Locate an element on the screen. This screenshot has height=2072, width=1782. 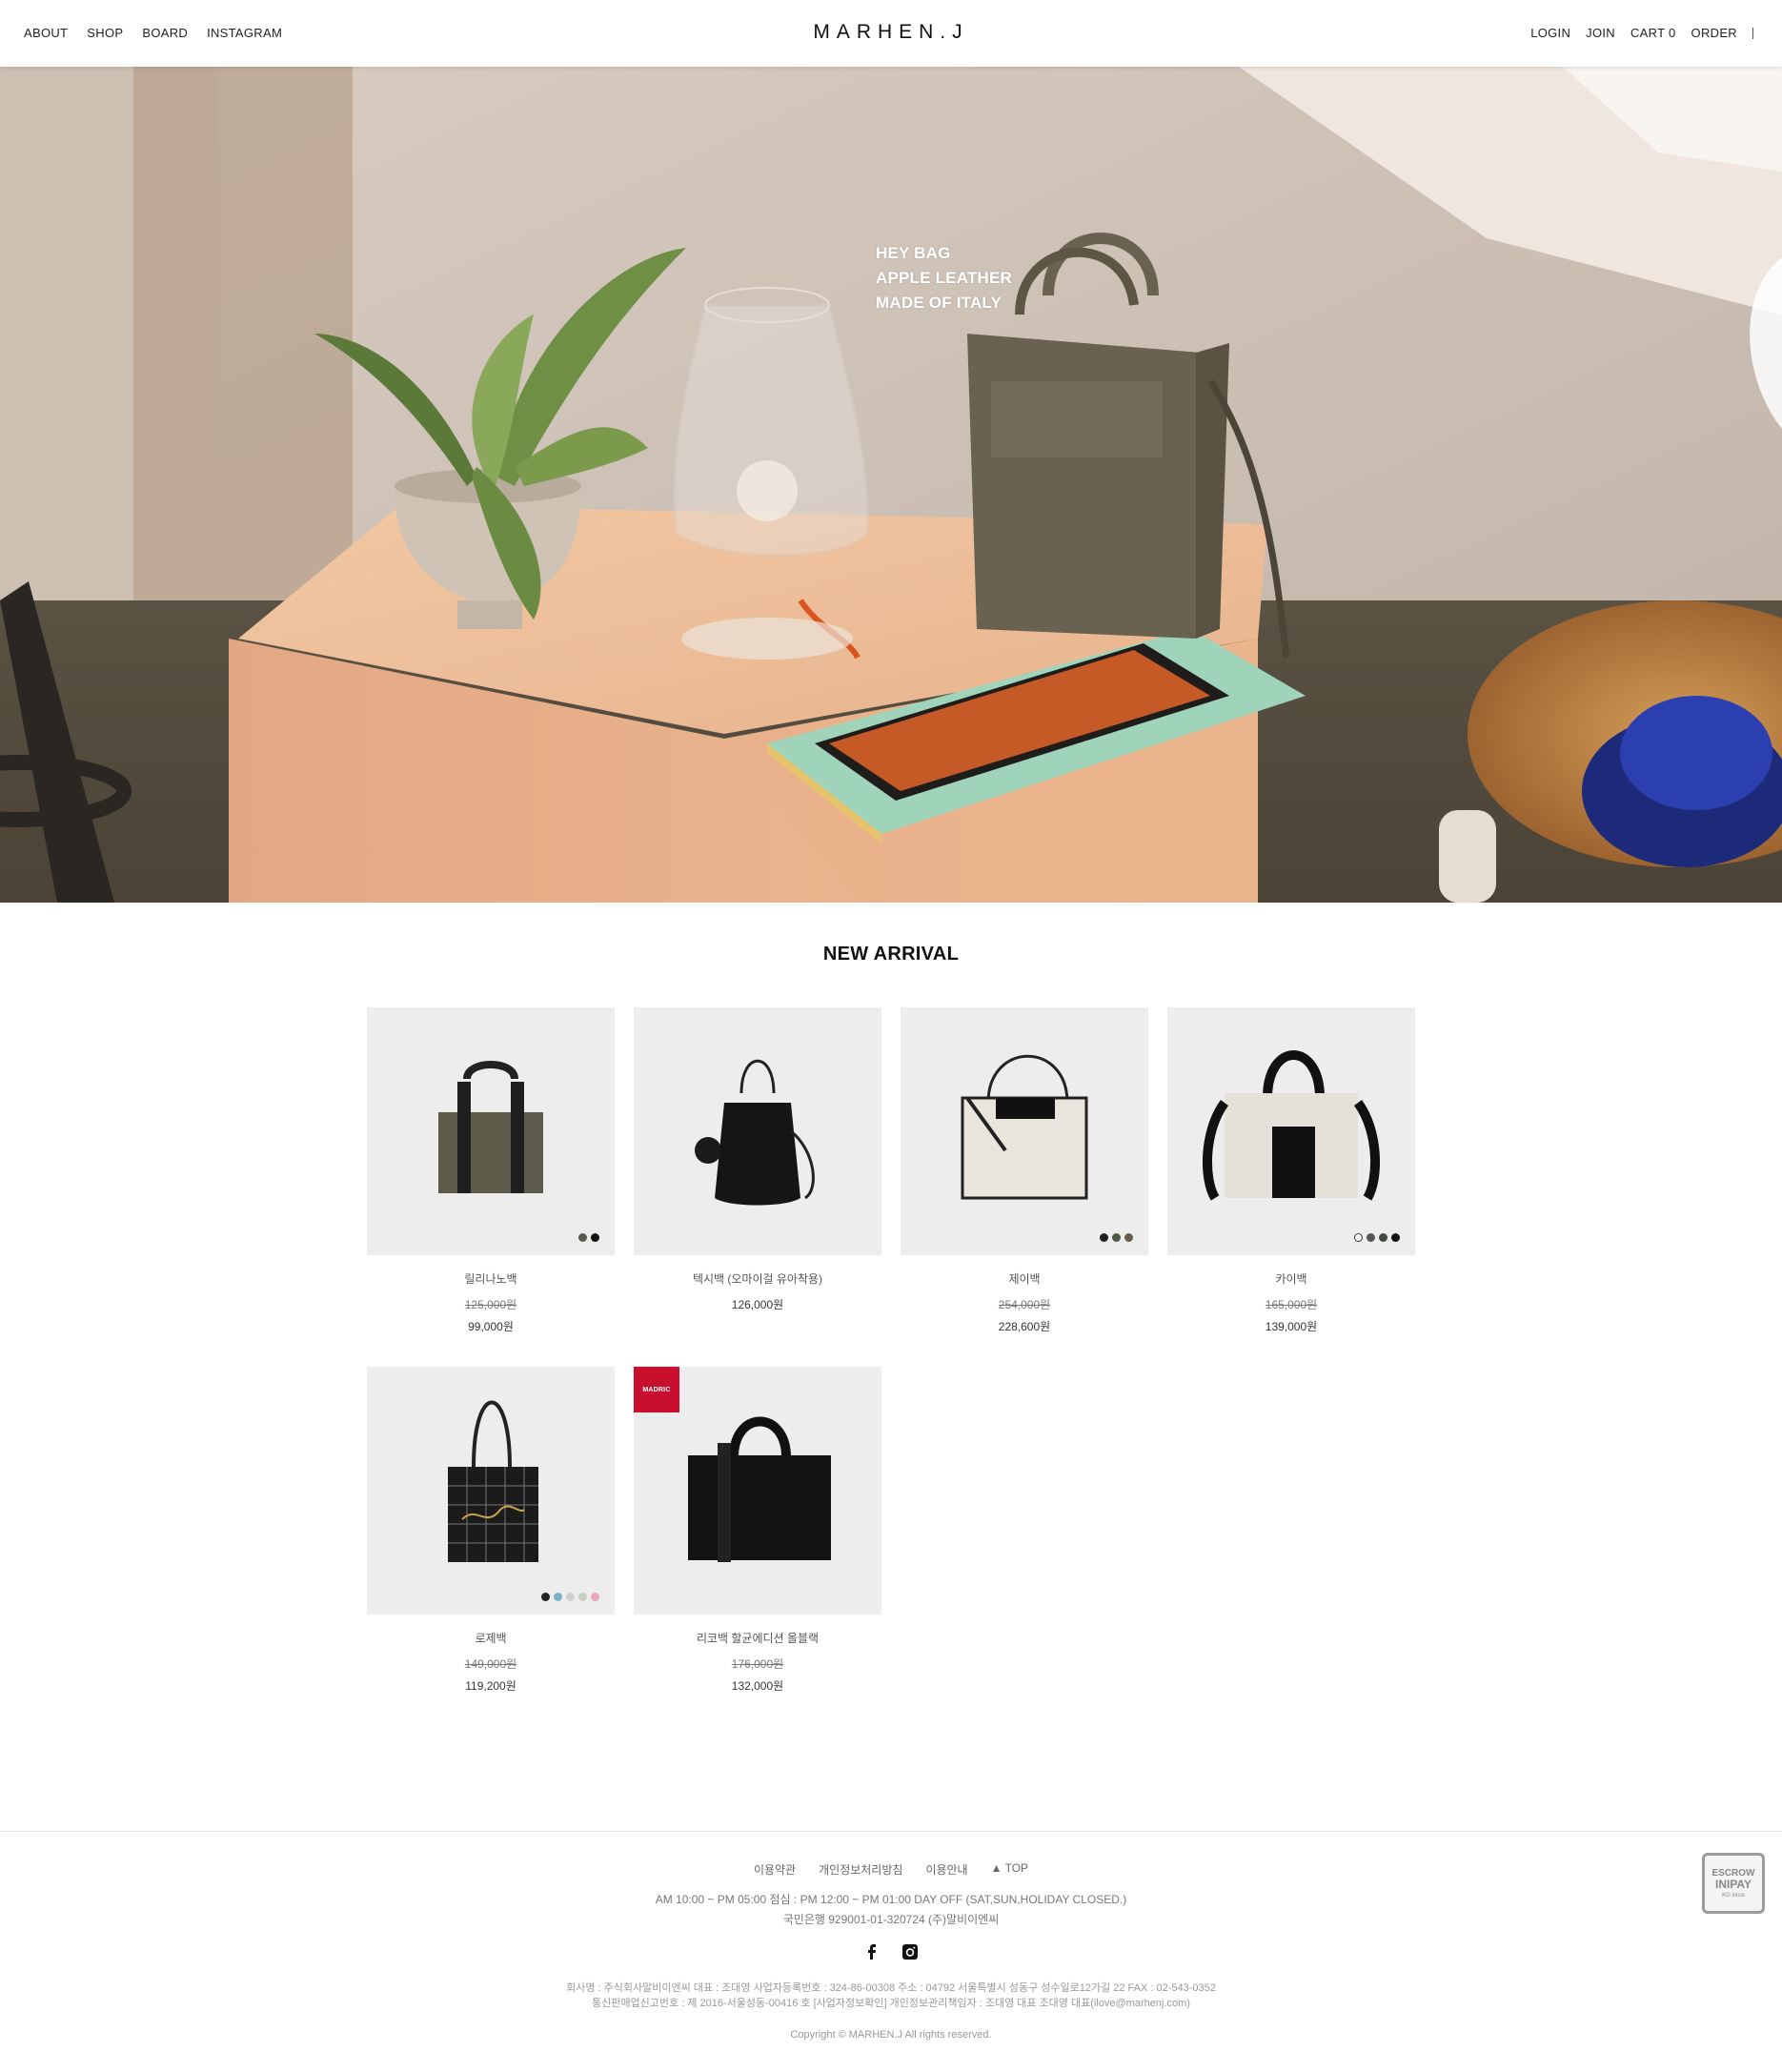
back-to-top-link: ▲ TOP is located at coordinates (1009, 1869).